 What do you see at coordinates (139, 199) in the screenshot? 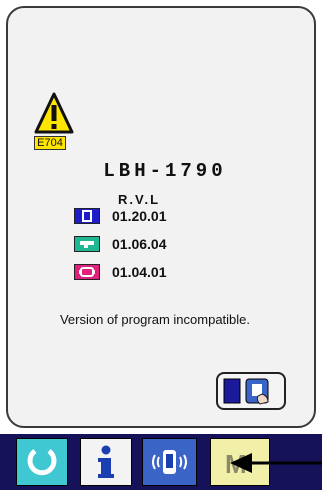
I see `version-header: R.V.L` at bounding box center [139, 199].